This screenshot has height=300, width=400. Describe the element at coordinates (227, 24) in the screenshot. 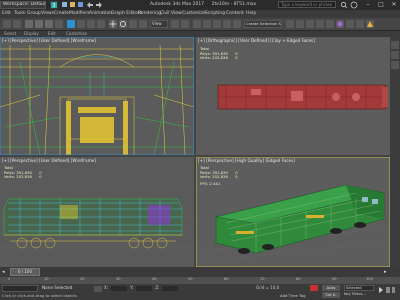

I see `percent-snap-icon` at that location.